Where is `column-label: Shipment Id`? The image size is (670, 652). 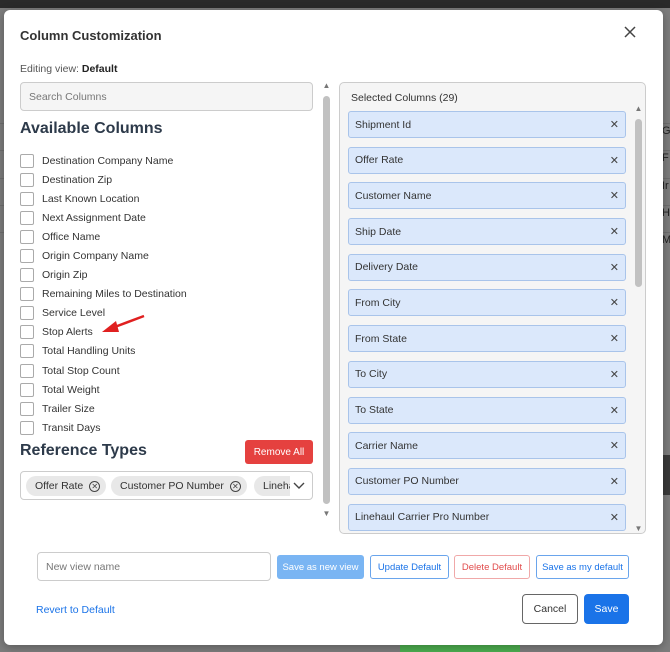 column-label: Shipment Id is located at coordinates (383, 124).